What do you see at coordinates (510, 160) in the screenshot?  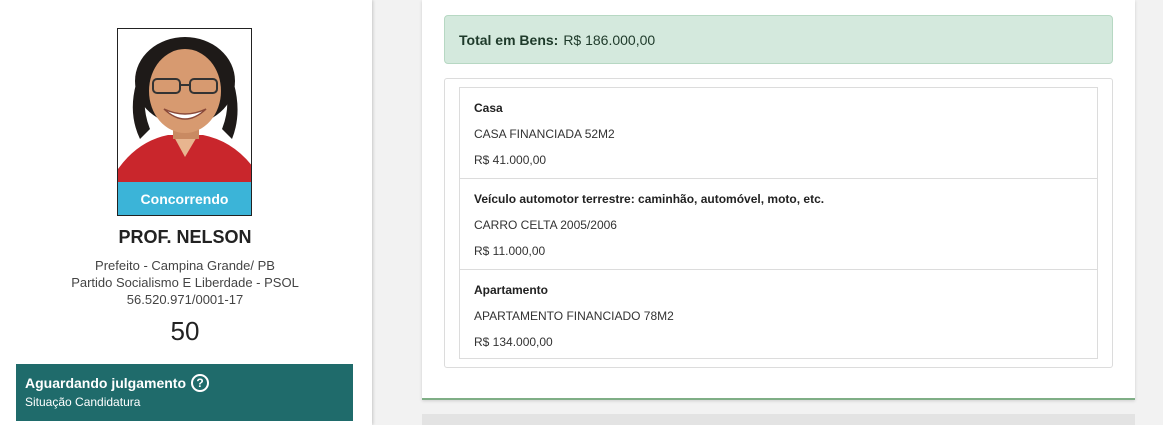 I see `asset-value: R$ 41.000,00` at bounding box center [510, 160].